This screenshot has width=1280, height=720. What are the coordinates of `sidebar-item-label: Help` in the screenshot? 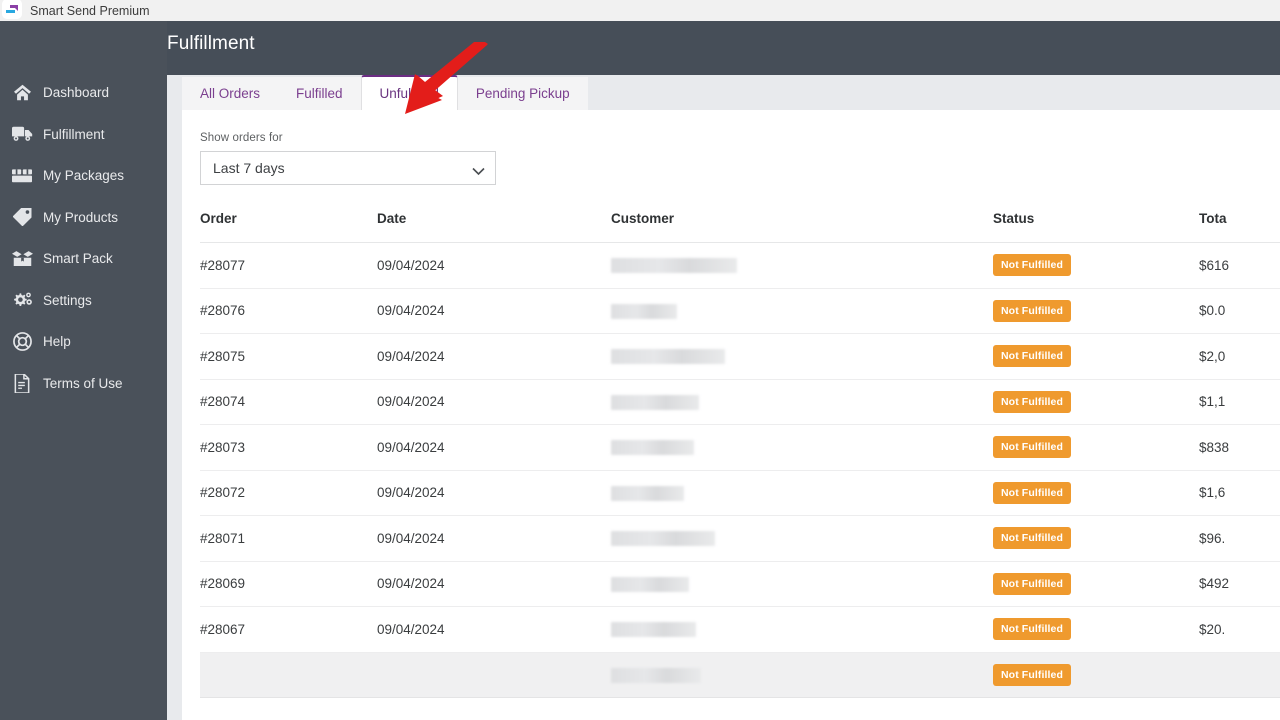 It's located at (57, 341).